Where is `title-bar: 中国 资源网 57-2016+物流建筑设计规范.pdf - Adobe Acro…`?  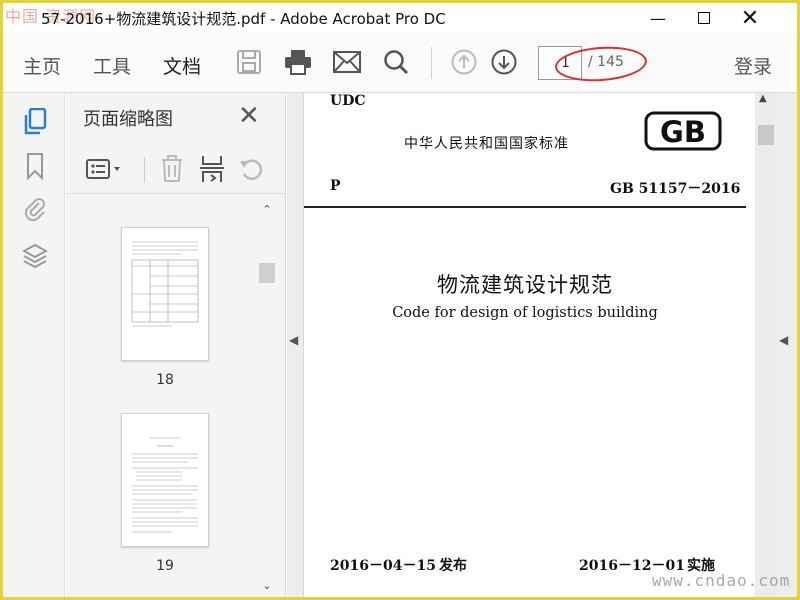
title-bar: 中国 资源网 57-2016+物流建筑设计规范.pdf - Adobe Acro… is located at coordinates (400, 18).